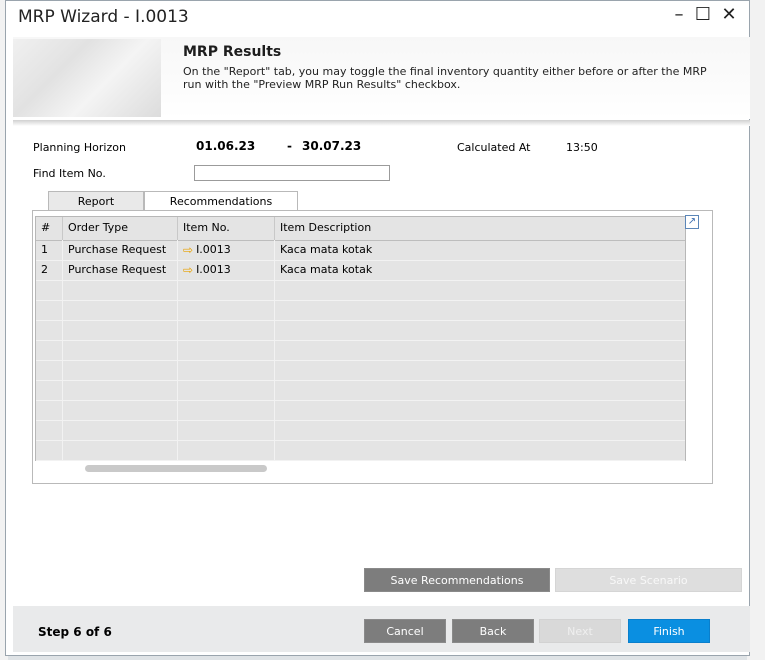  Describe the element at coordinates (692, 222) in the screenshot. I see `expand-grid-icon: ↗` at that location.